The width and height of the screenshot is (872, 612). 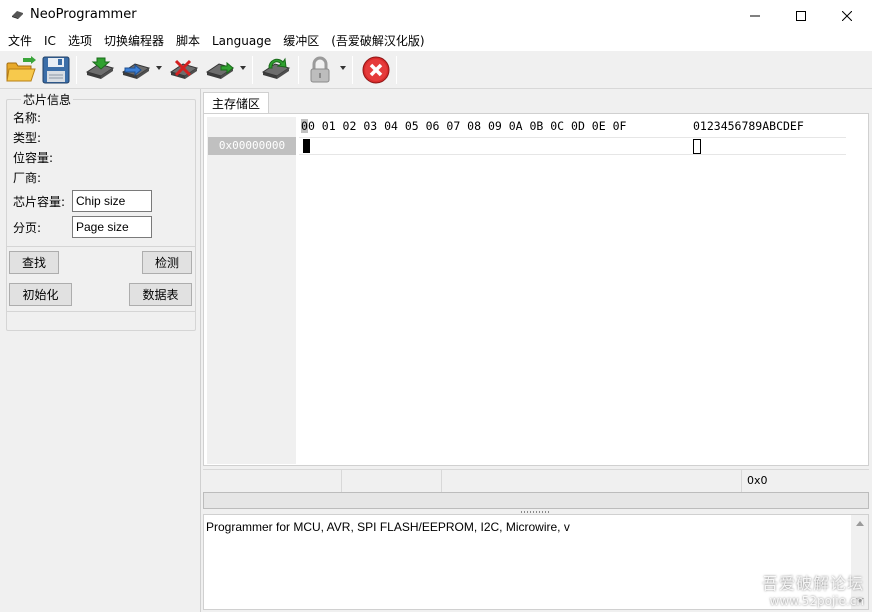 I want to click on stop-icon, so click(x=376, y=70).